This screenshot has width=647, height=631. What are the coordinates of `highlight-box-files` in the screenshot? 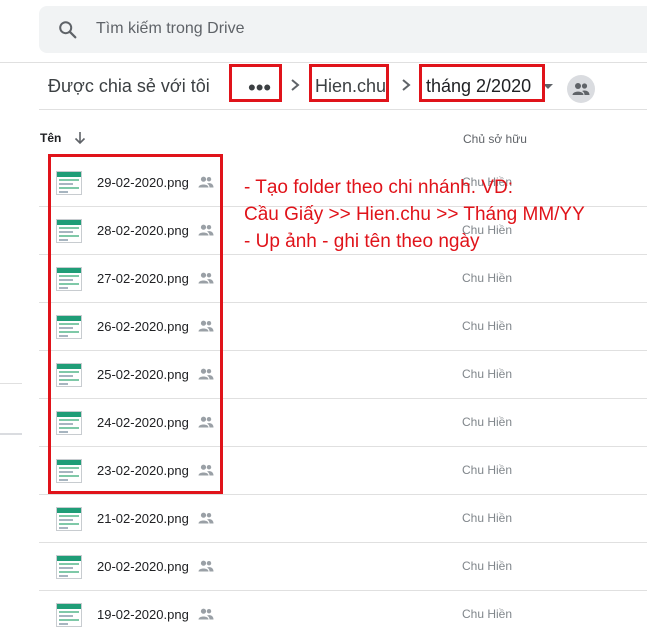 It's located at (135, 324).